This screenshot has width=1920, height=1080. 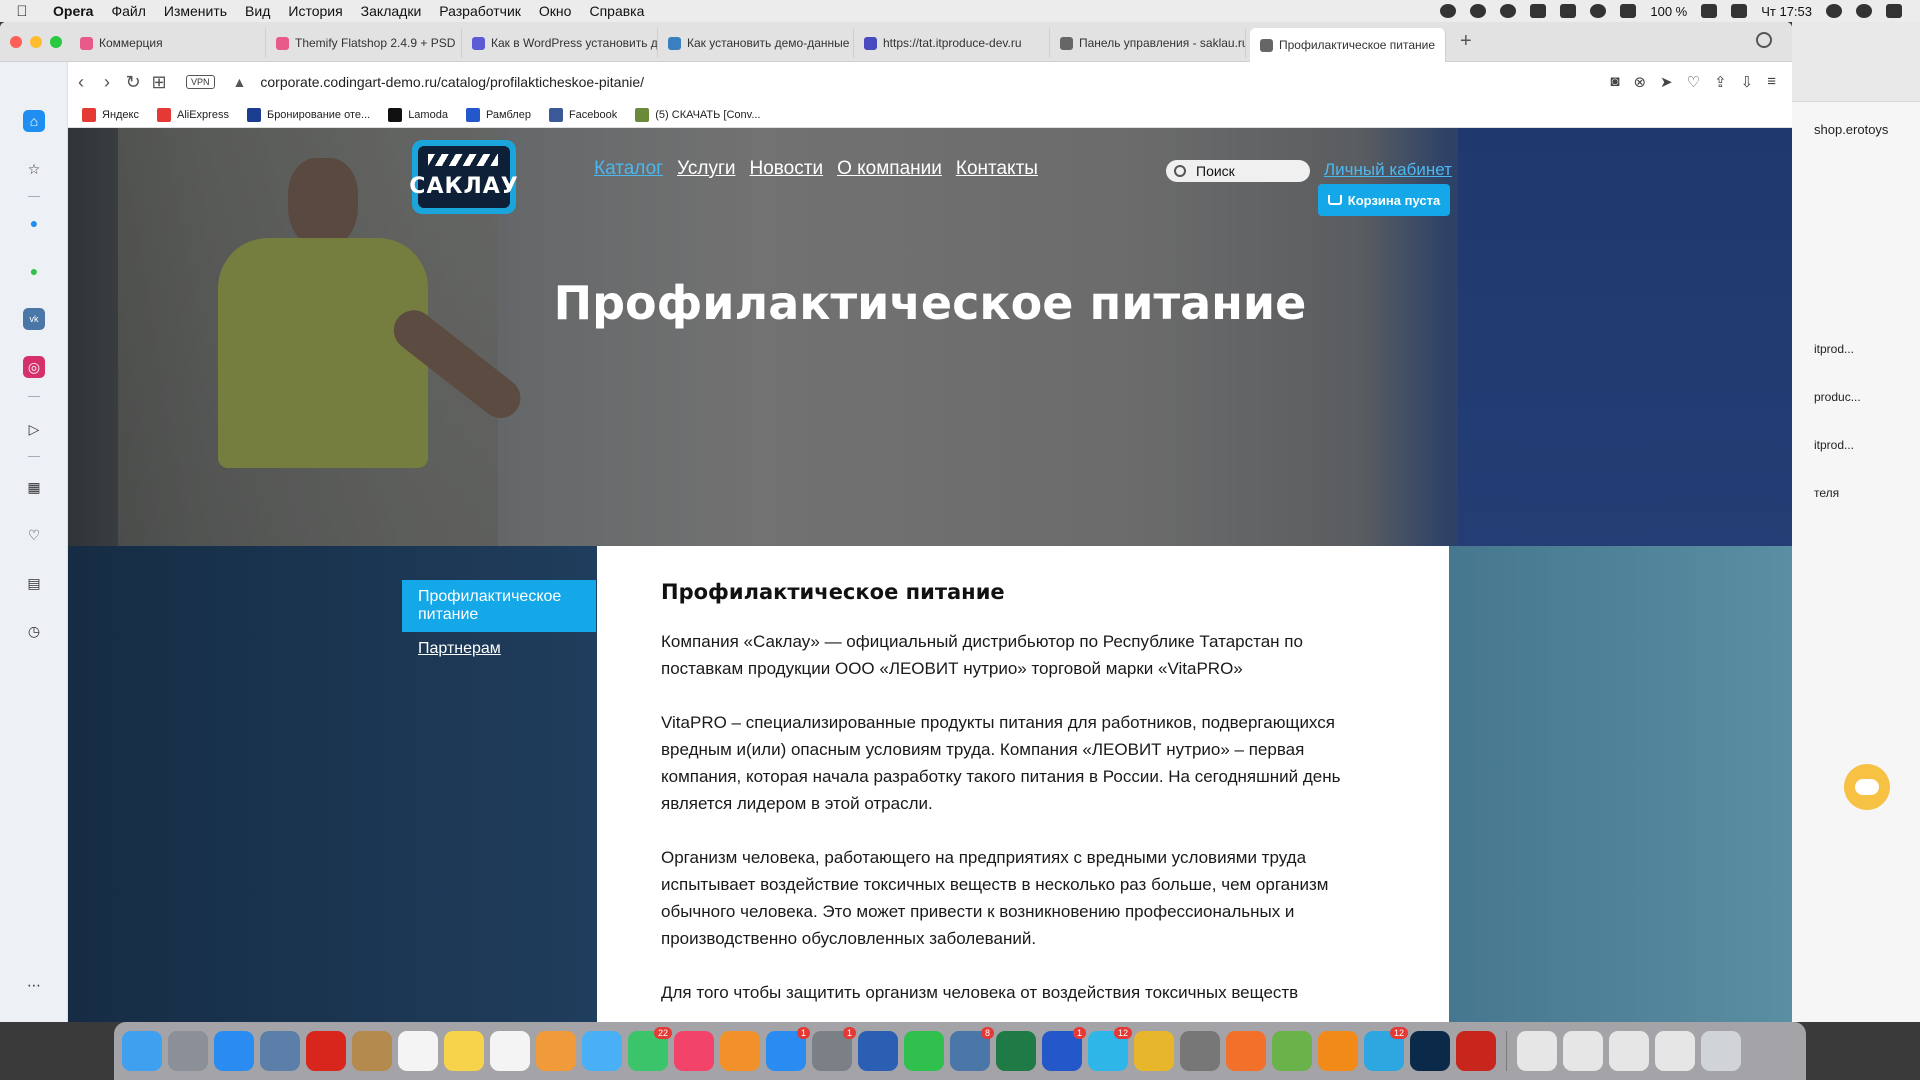 What do you see at coordinates (1238, 171) in the screenshot?
I see `search-input: Поиск` at bounding box center [1238, 171].